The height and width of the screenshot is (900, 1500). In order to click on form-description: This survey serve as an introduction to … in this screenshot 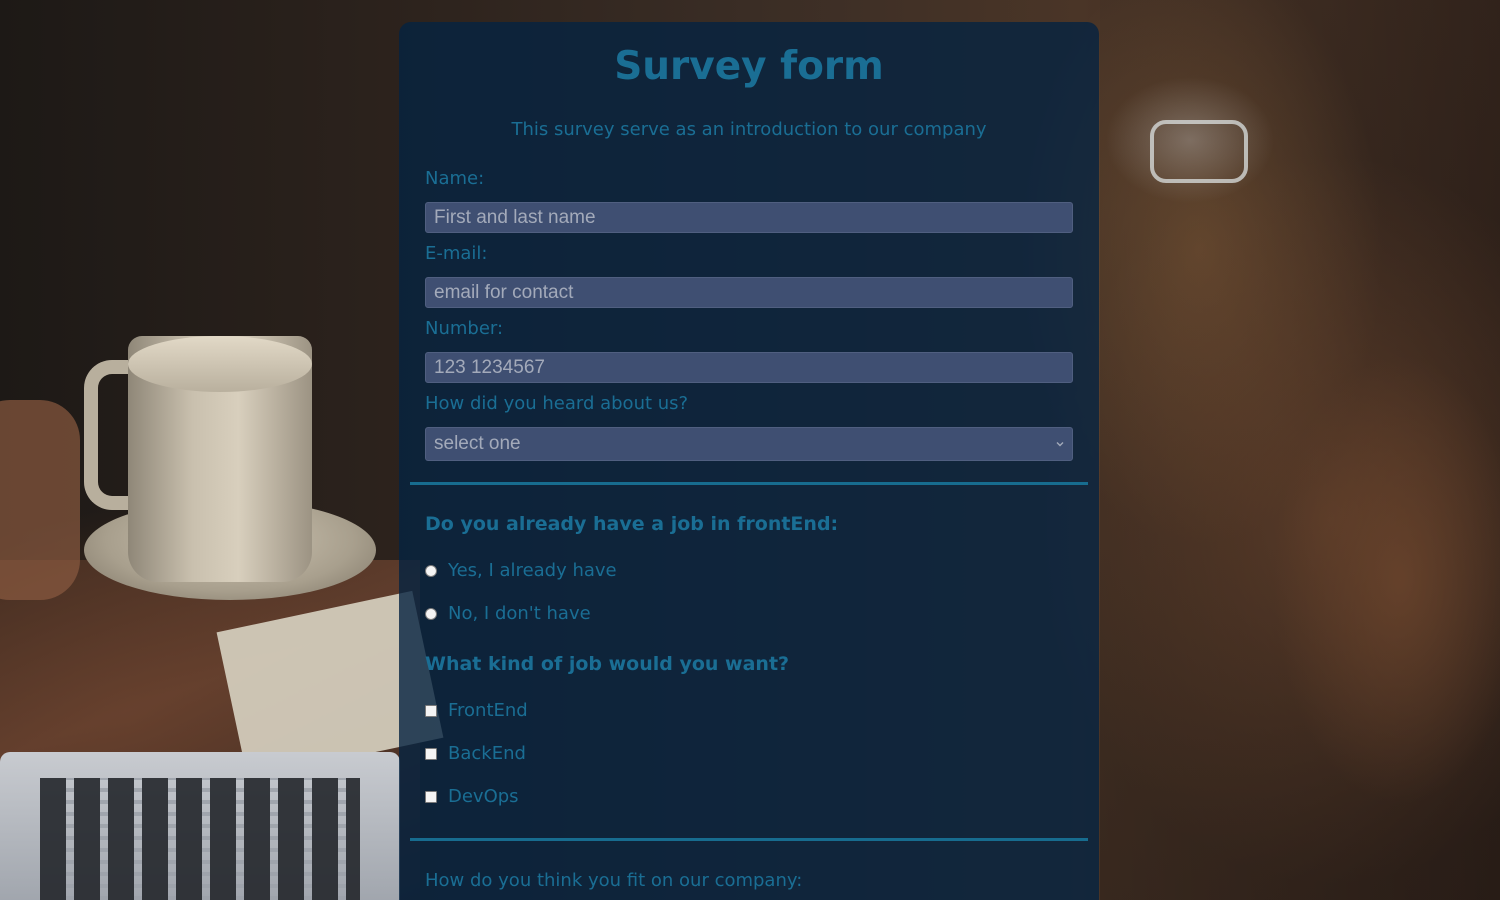, I will do `click(749, 129)`.